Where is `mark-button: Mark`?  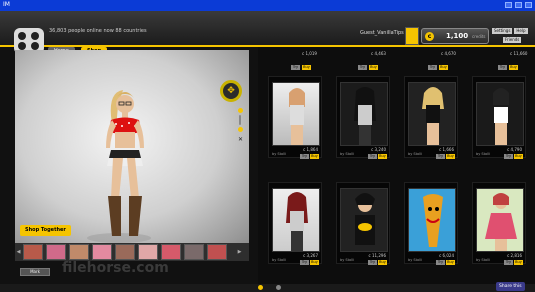
mark-button: Mark is located at coordinates (35, 272).